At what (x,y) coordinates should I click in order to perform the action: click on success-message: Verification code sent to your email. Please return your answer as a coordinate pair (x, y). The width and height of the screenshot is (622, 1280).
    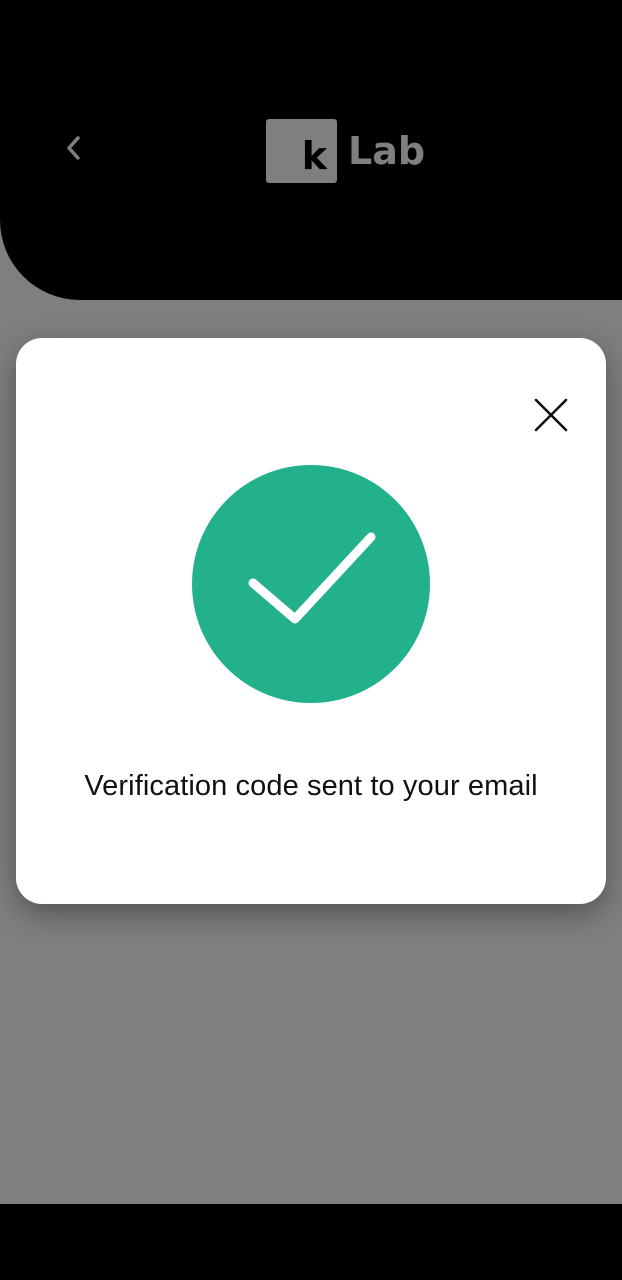
    Looking at the image, I should click on (311, 786).